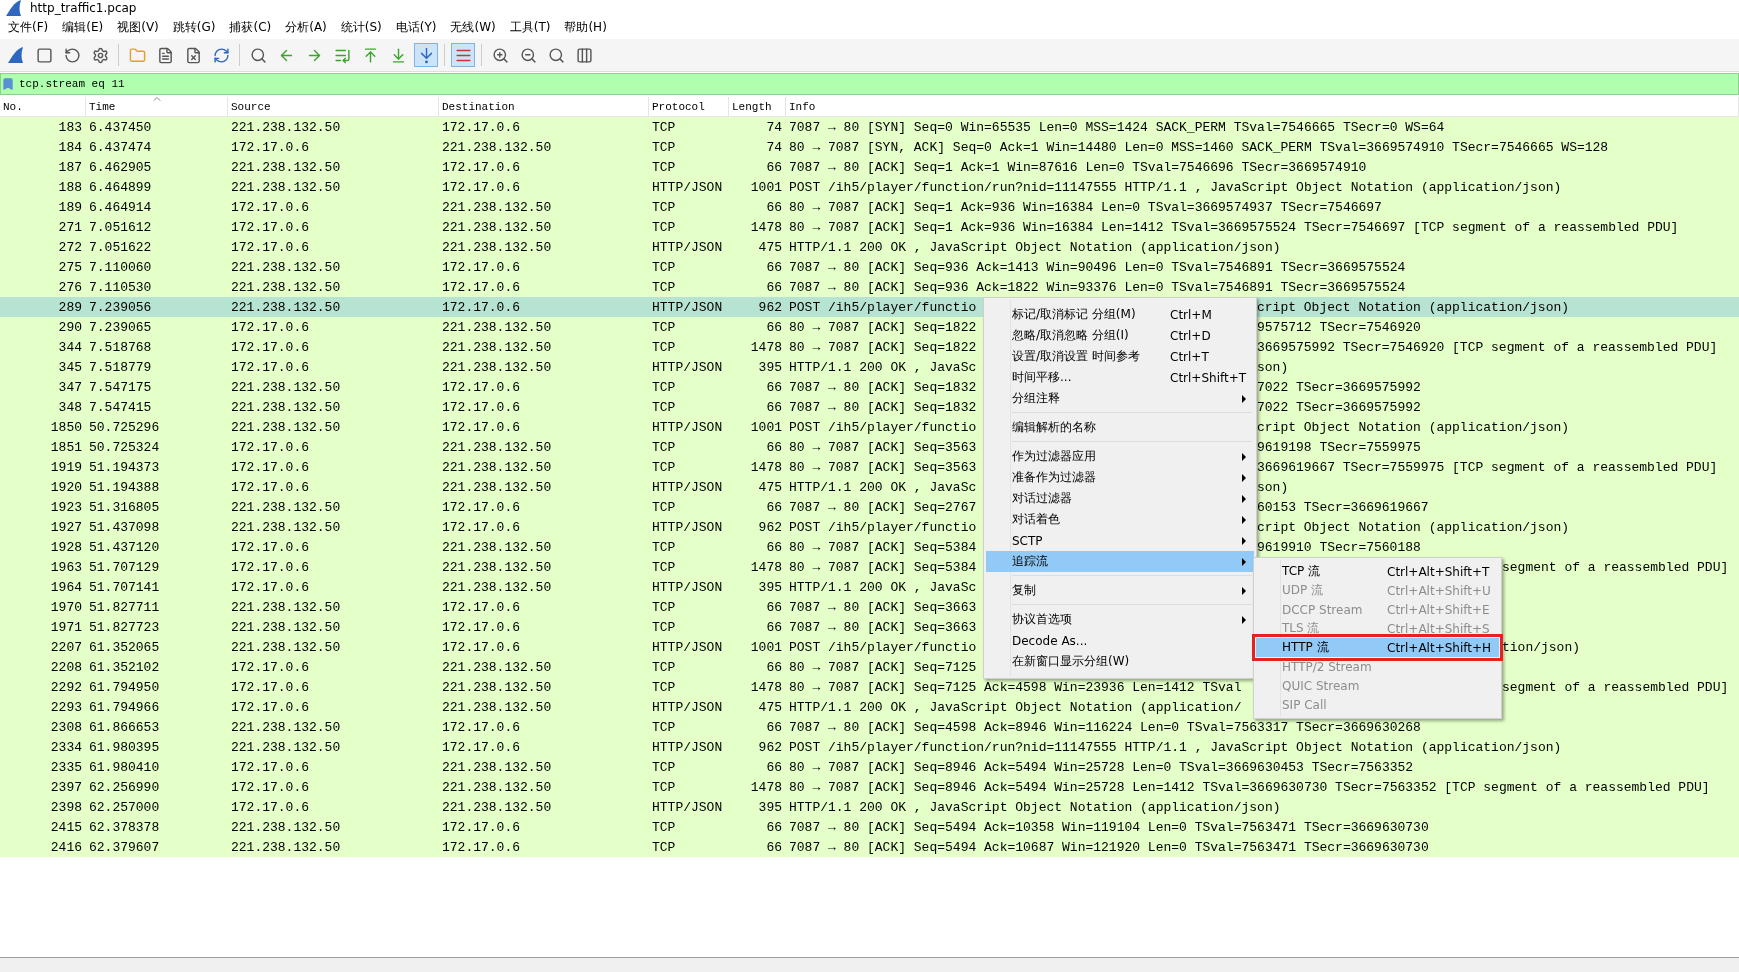  What do you see at coordinates (770, 307) in the screenshot?
I see `table-cell-text: 962` at bounding box center [770, 307].